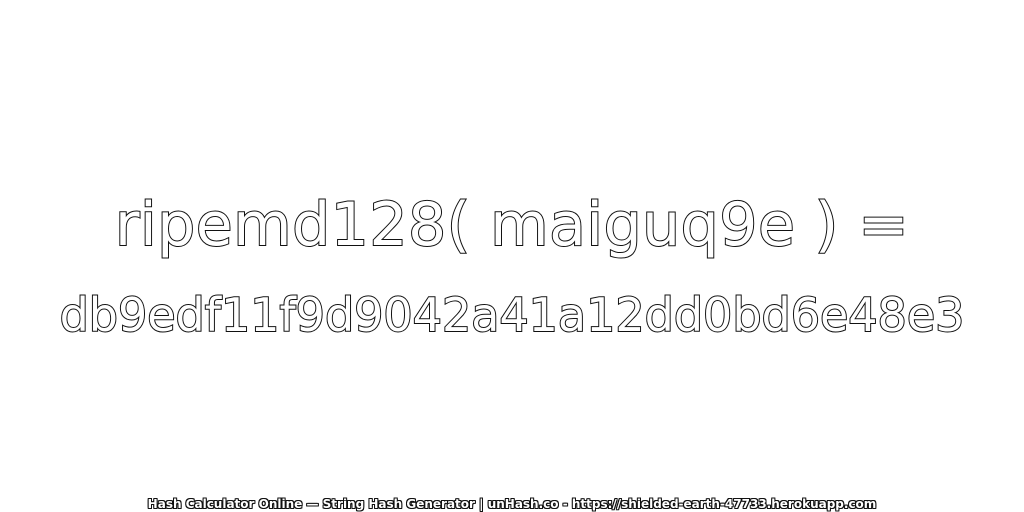 This screenshot has height=512, width=1024. I want to click on hash-result: db9edf11f9d9042a41a12dd0bd6e48e3, so click(512, 315).